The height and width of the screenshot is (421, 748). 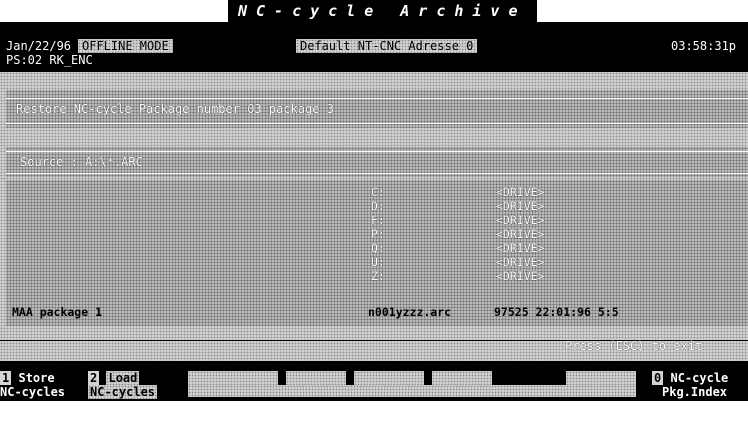 I want to click on app-title: NC-cycle Archive, so click(x=382, y=11).